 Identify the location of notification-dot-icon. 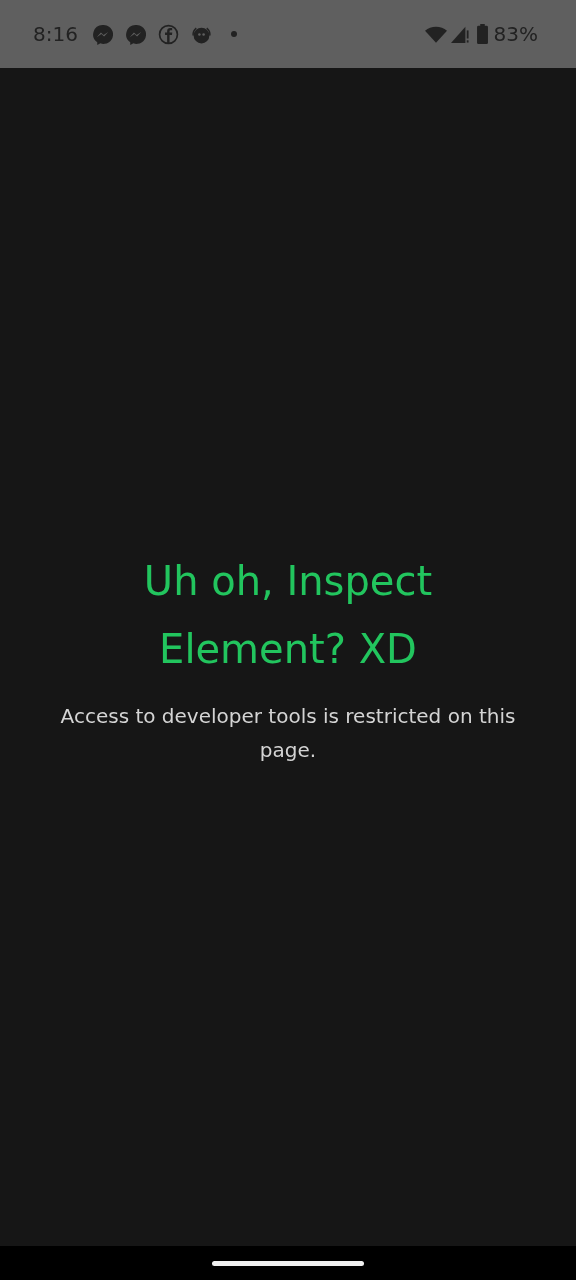
(233, 34).